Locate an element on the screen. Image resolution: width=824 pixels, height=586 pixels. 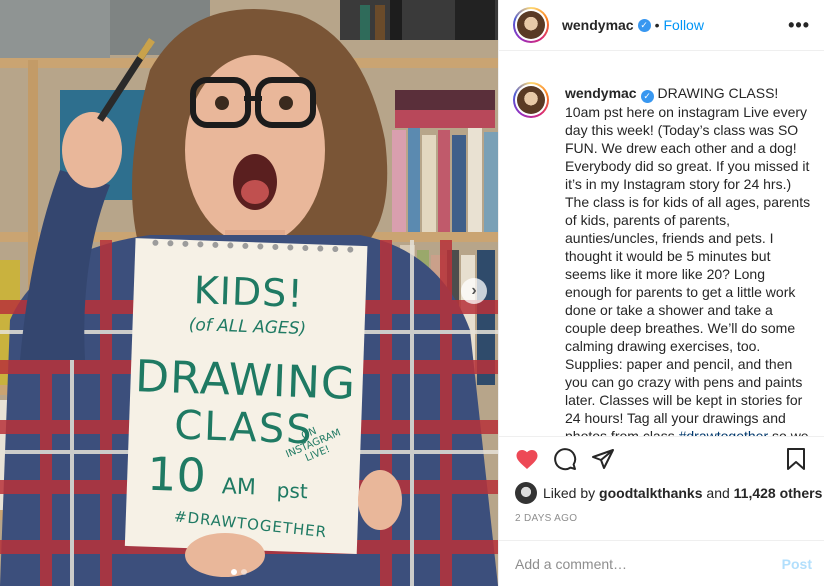
follow-button: Follow is located at coordinates (684, 25).